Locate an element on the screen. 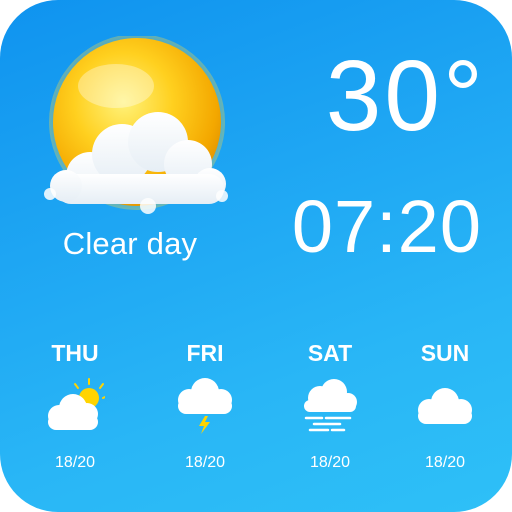 Image resolution: width=512 pixels, height=512 pixels. forecast-day-thu: THU 18/20 is located at coordinates (75, 411).